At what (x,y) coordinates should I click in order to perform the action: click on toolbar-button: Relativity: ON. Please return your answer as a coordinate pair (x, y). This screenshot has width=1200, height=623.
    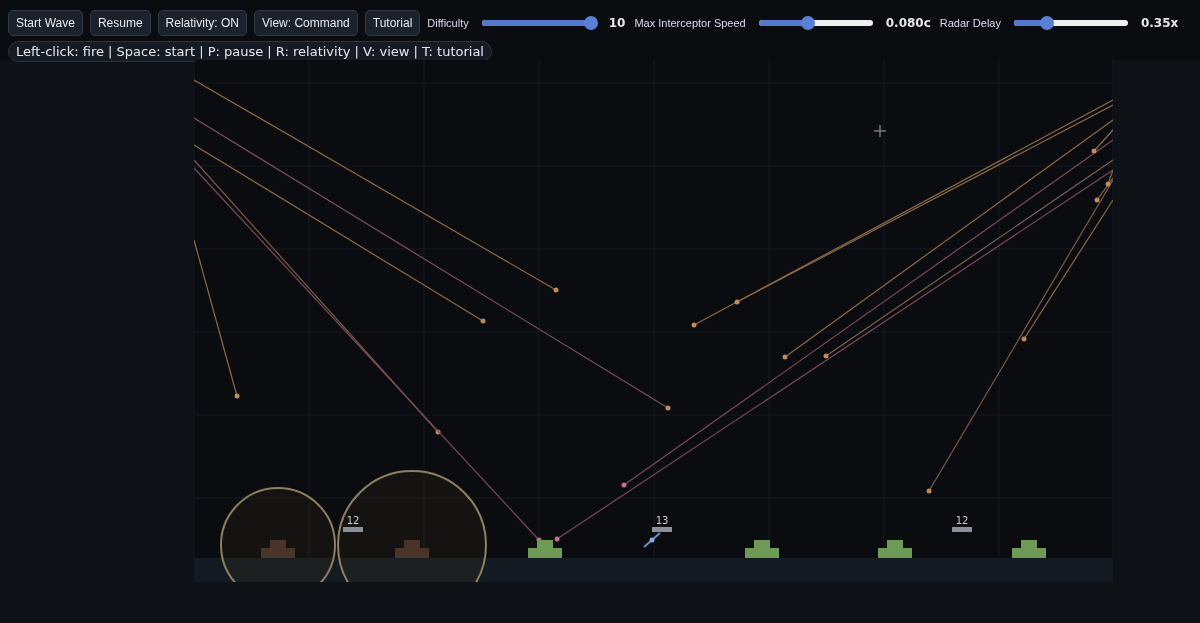
    Looking at the image, I should click on (202, 23).